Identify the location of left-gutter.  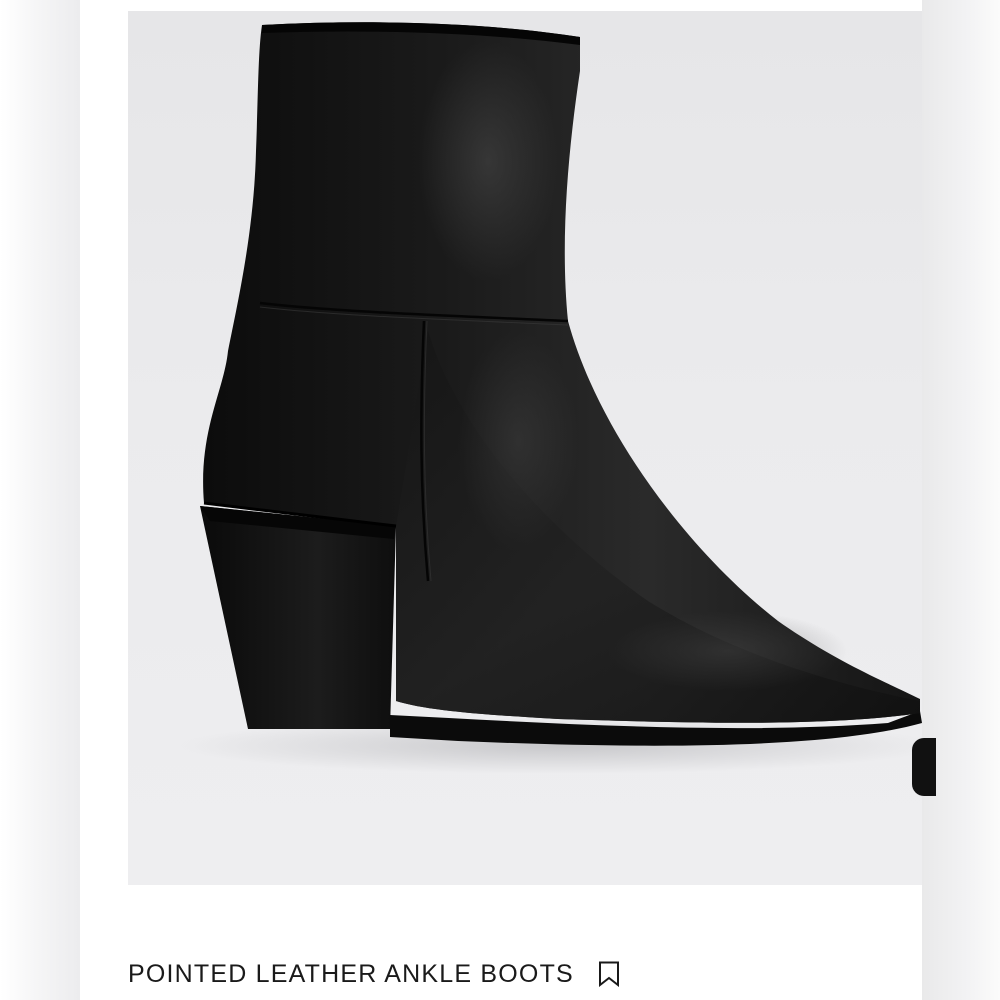
(40, 500).